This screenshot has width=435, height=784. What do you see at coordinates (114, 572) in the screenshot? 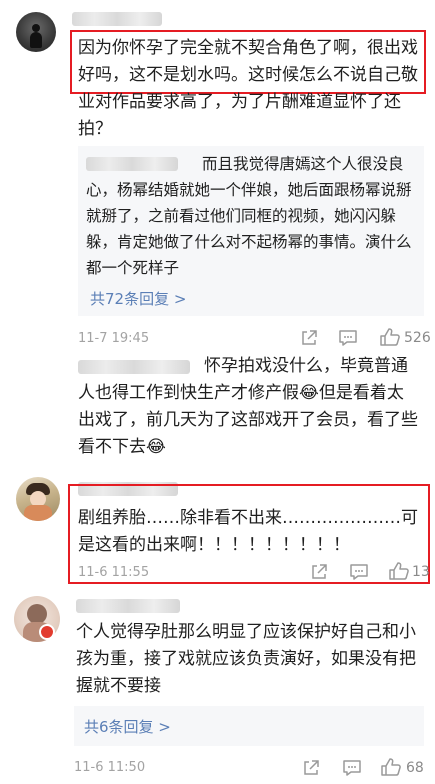
I see `timestamp: 11-6 11:55` at bounding box center [114, 572].